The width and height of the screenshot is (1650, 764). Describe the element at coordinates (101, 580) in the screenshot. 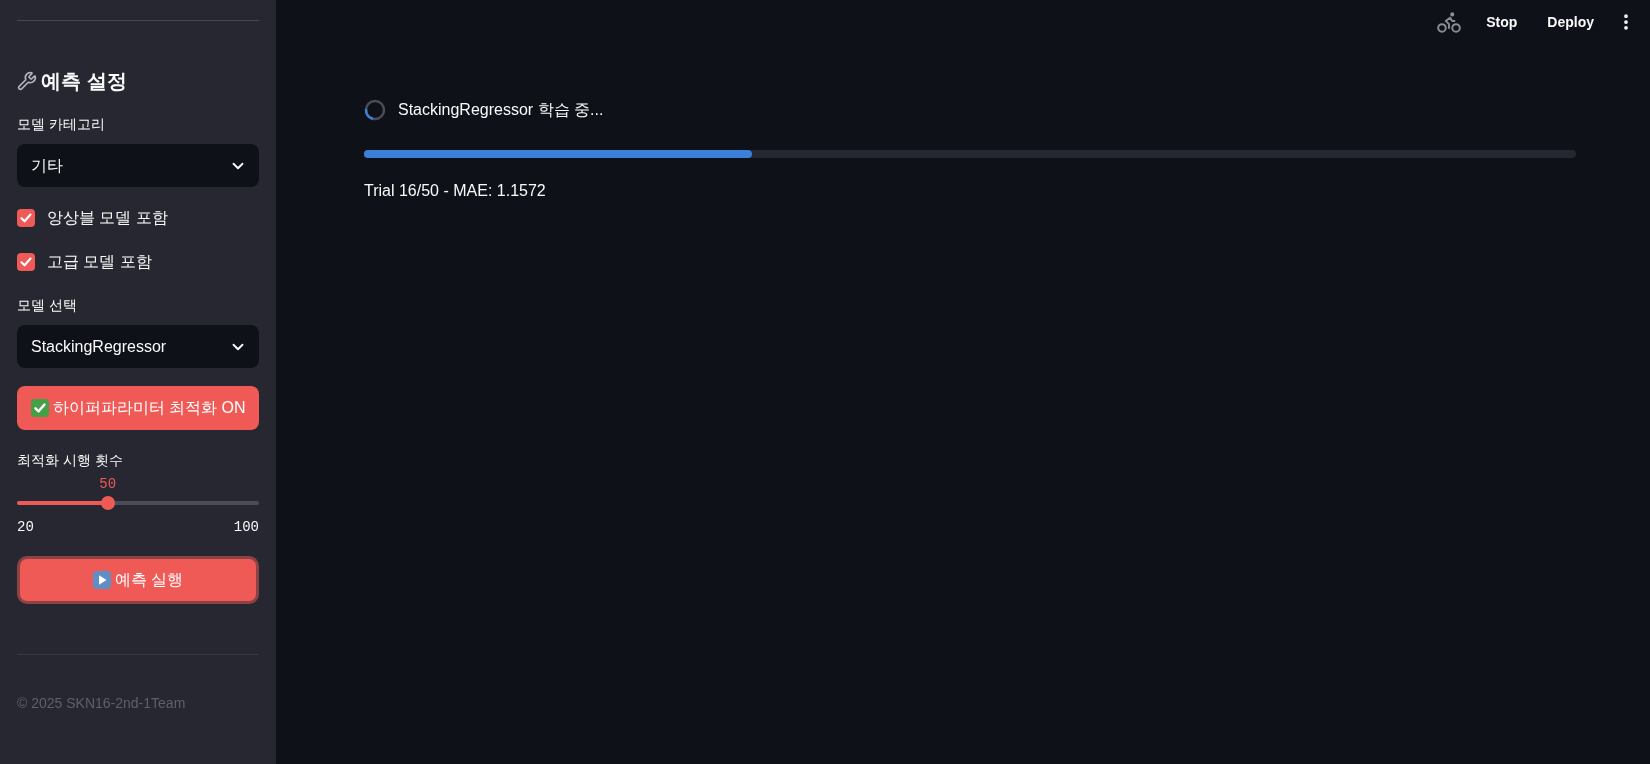

I see `play-icon` at that location.